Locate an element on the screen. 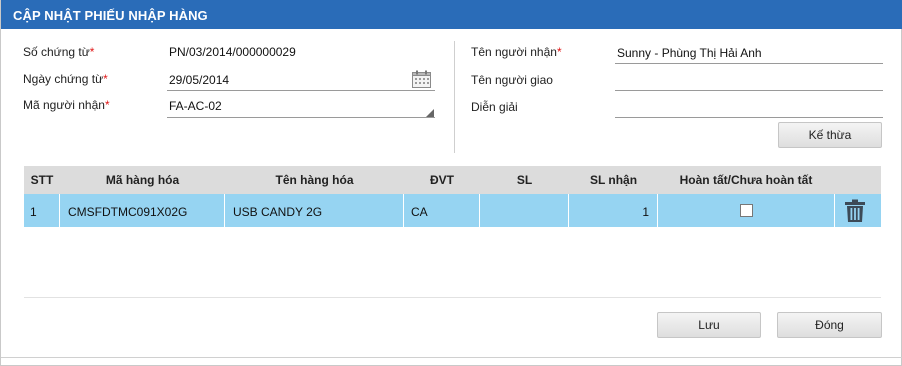 The image size is (902, 366). header-sl: SL is located at coordinates (524, 180).